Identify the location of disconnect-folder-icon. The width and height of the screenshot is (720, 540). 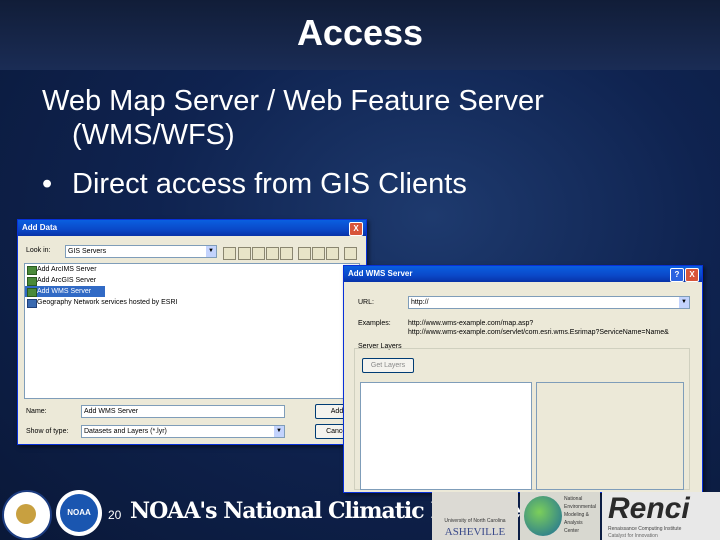
(272, 253).